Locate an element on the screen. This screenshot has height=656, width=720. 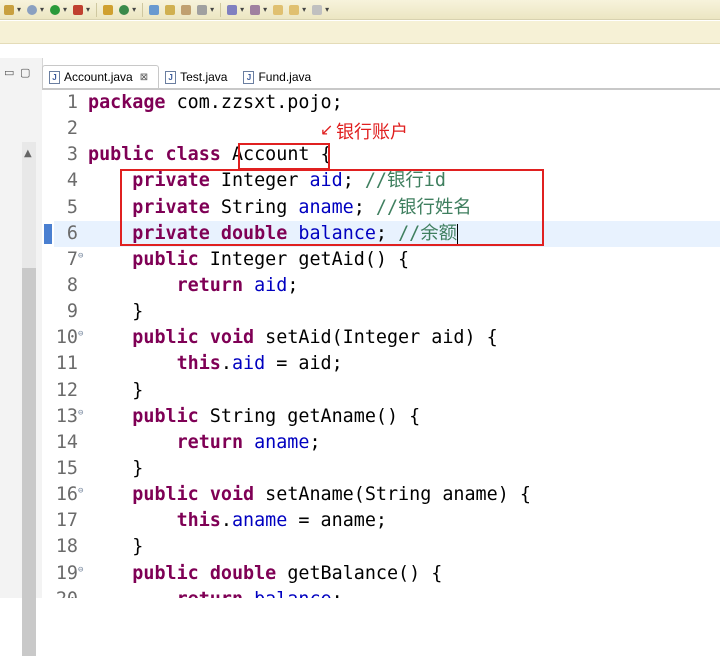
tab-account-java: J Account.java ⊠ is located at coordinates (101, 76).